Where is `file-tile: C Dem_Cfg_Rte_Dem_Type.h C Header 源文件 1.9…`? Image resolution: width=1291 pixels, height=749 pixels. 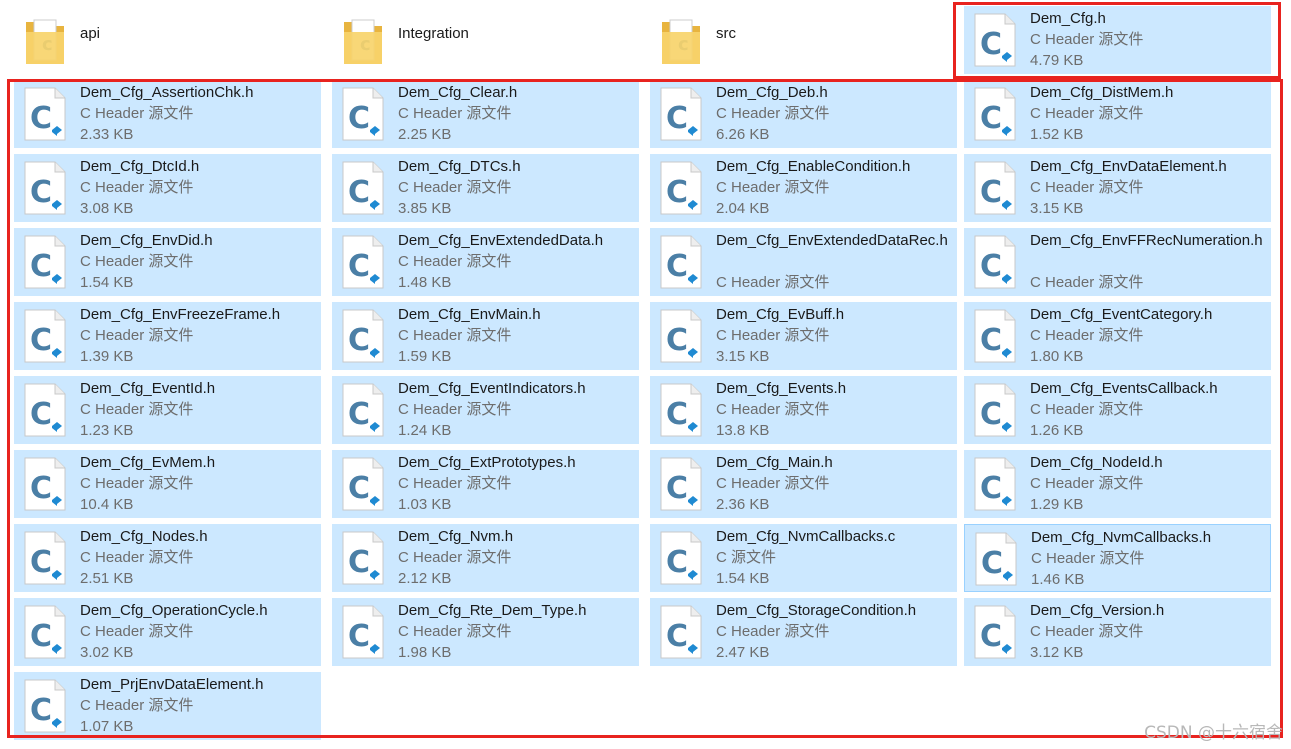 file-tile: C Dem_Cfg_Rte_Dem_Type.h C Header 源文件 1.9… is located at coordinates (485, 632).